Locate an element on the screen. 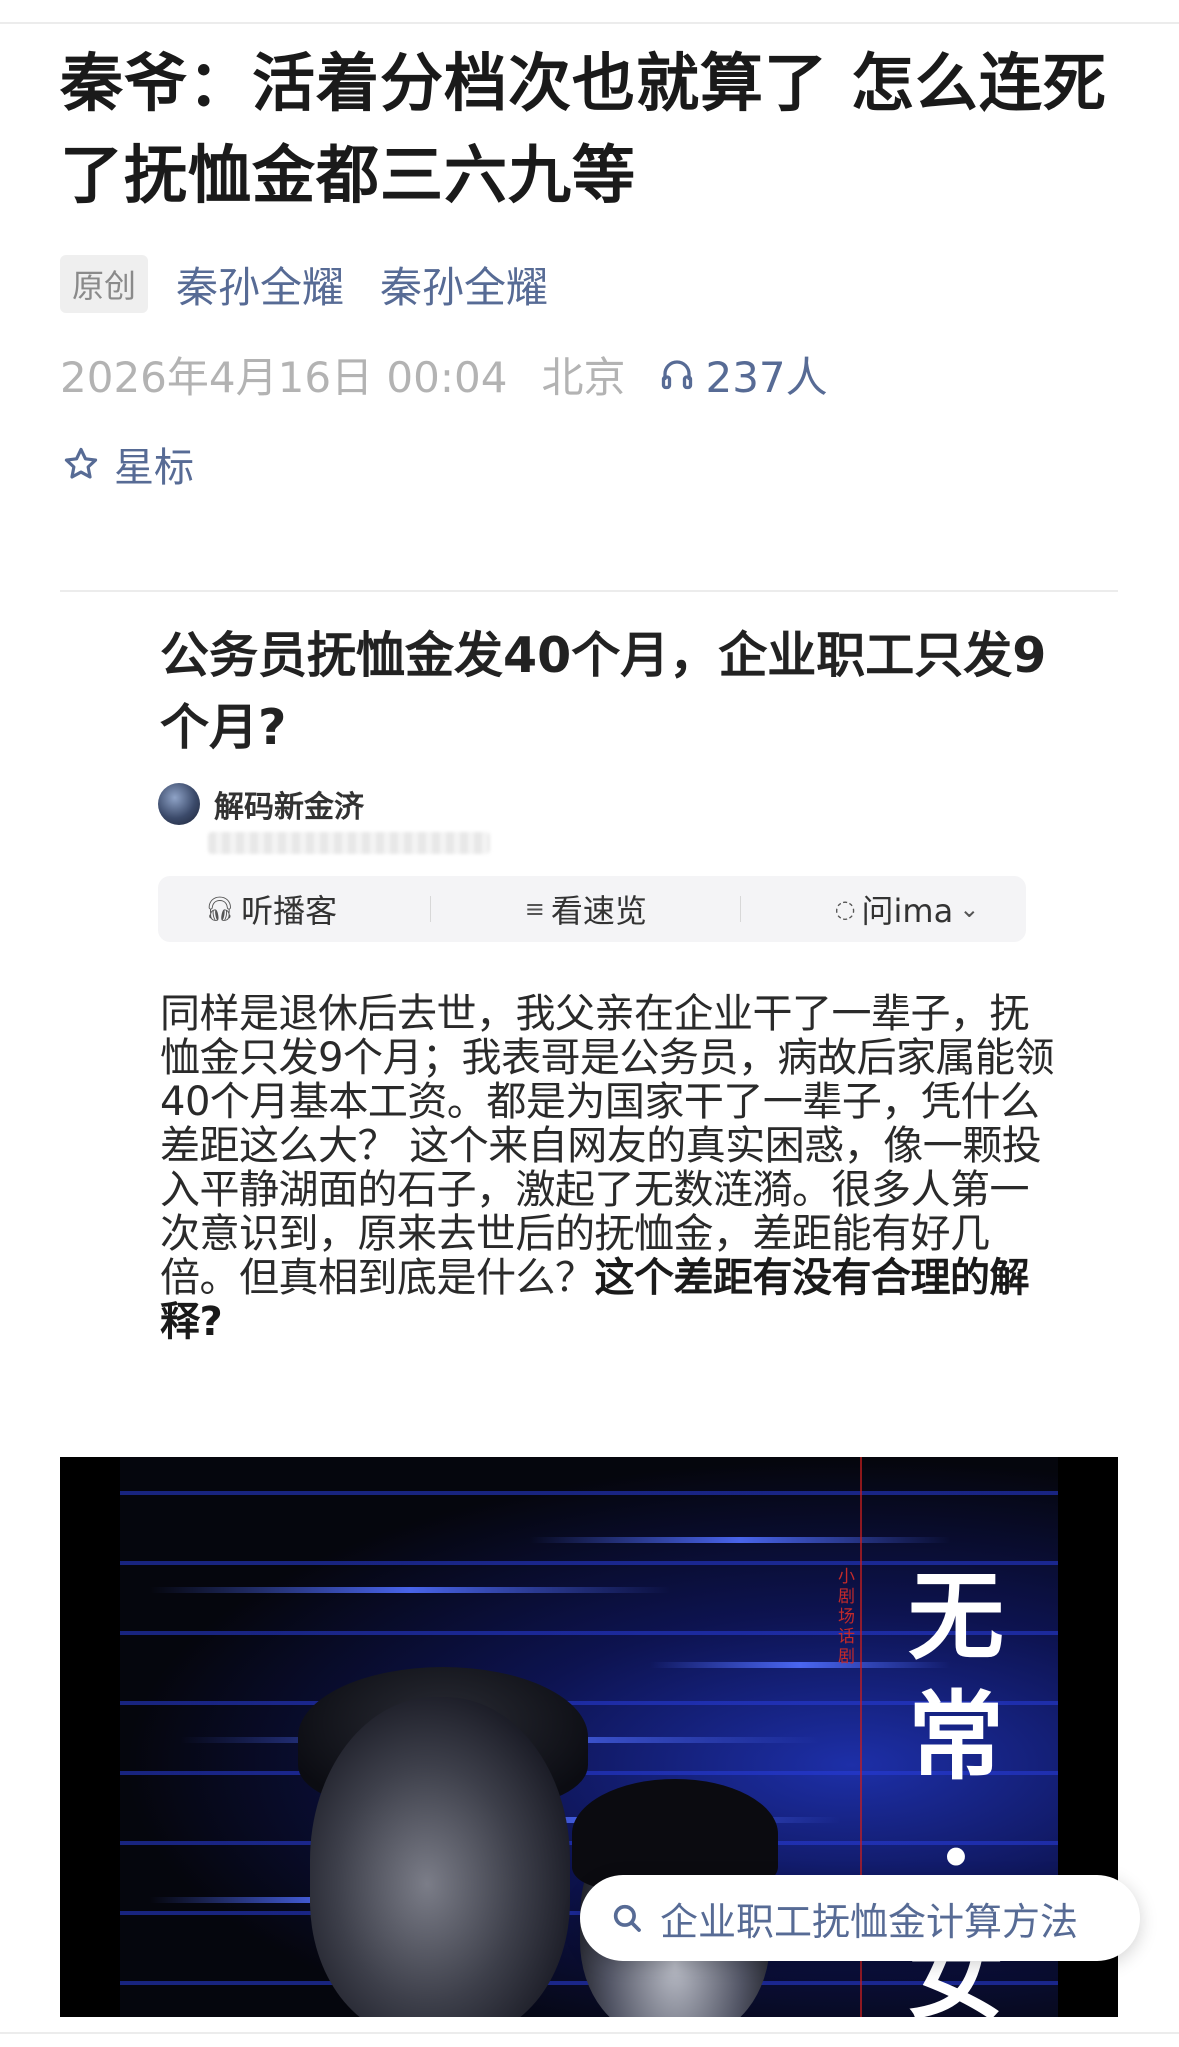 This screenshot has height=2047, width=1179. star-icon is located at coordinates (81, 463).